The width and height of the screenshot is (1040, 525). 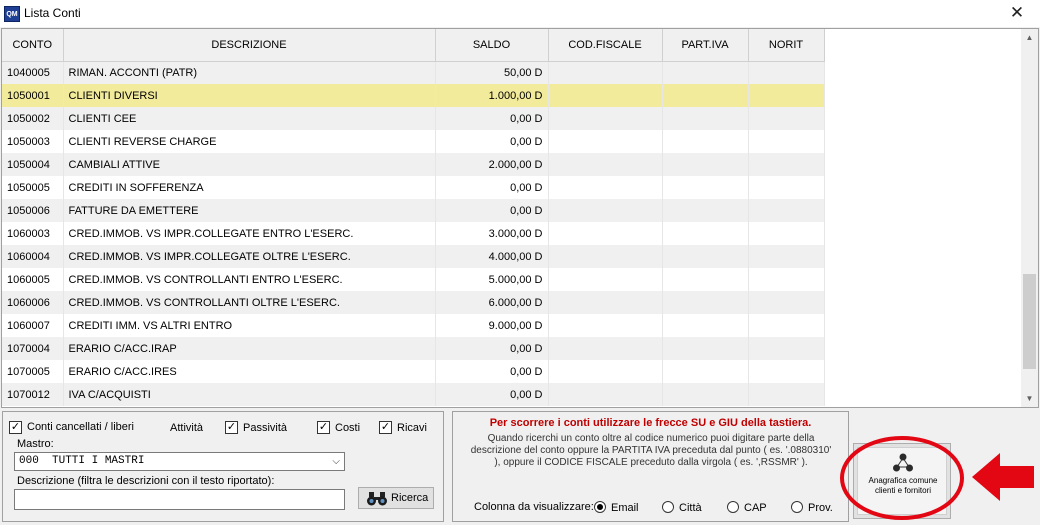 What do you see at coordinates (179, 461) in the screenshot?
I see `mastro-select: 000 TUTTI I MASTRI ⌵` at bounding box center [179, 461].